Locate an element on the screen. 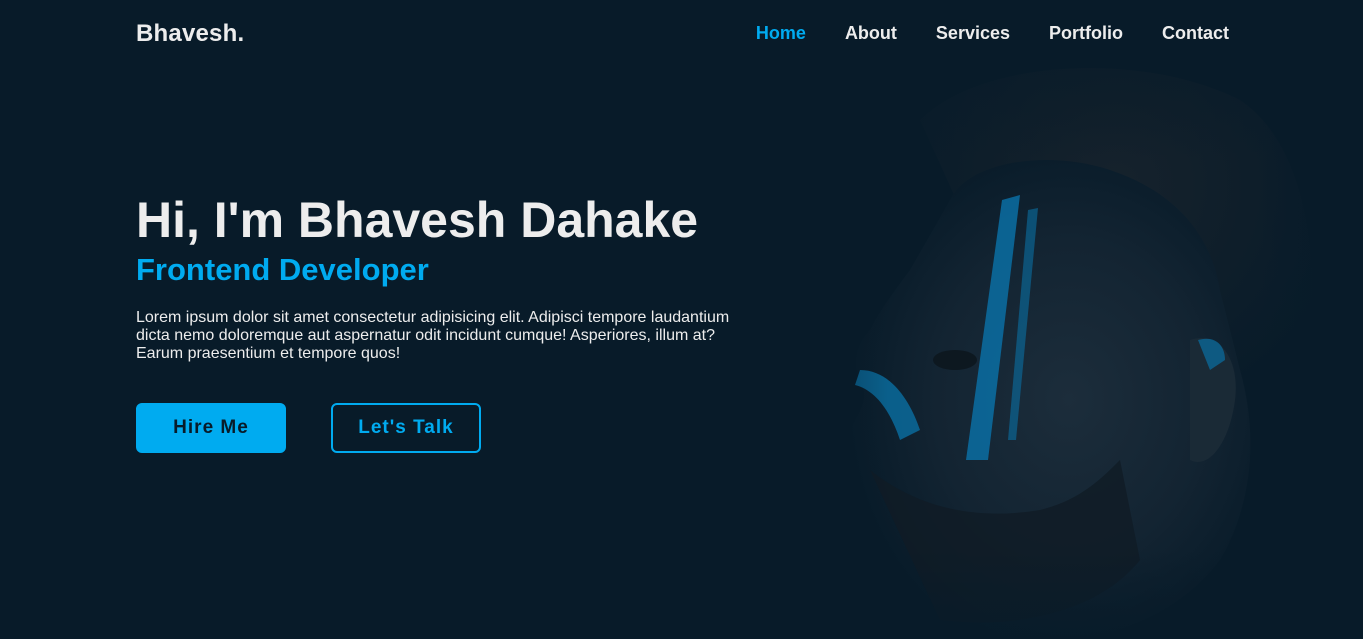 This screenshot has width=1363, height=639. main-nav: Home About Services Portfolio Contact is located at coordinates (973, 33).